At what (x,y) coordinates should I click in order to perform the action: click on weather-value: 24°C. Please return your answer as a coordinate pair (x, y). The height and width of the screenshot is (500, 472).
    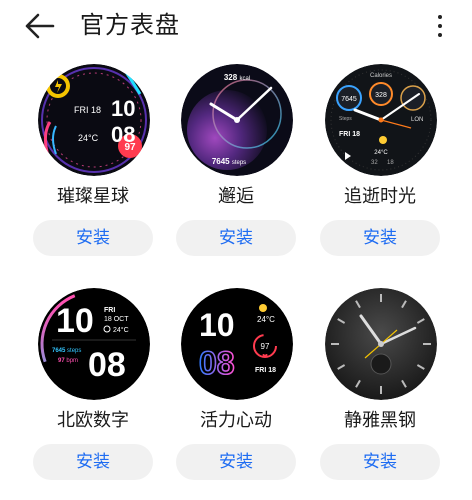
    Looking at the image, I should click on (88, 138).